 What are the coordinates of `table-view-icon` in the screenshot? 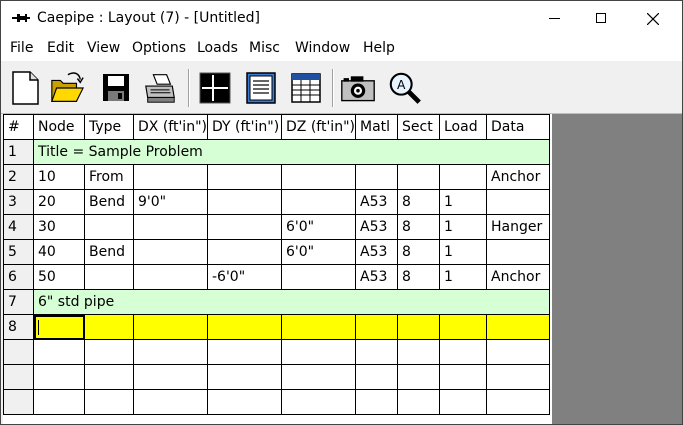 It's located at (306, 88).